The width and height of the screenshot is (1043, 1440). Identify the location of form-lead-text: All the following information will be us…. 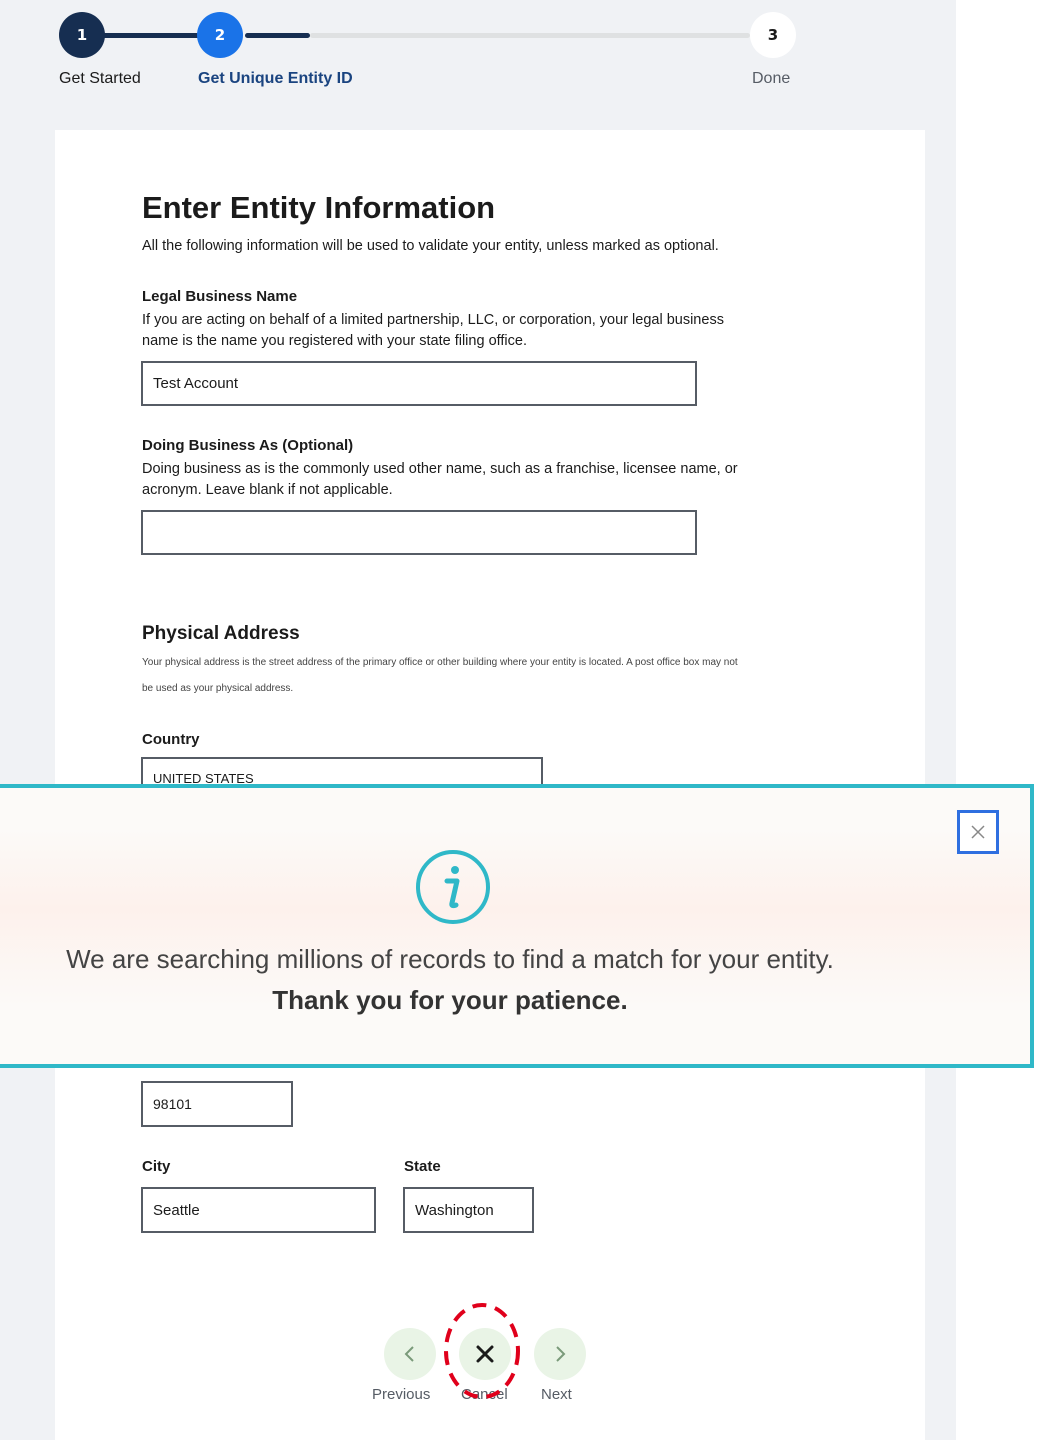
(430, 246).